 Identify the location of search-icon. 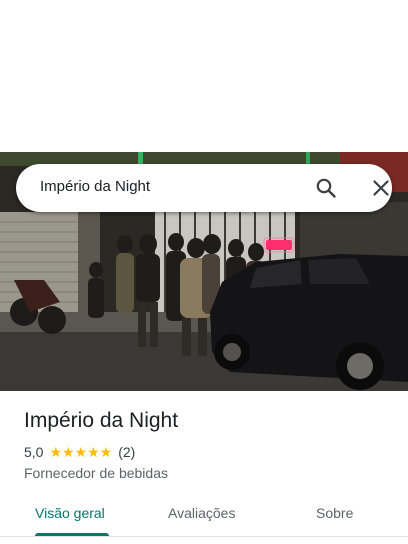
(326, 188).